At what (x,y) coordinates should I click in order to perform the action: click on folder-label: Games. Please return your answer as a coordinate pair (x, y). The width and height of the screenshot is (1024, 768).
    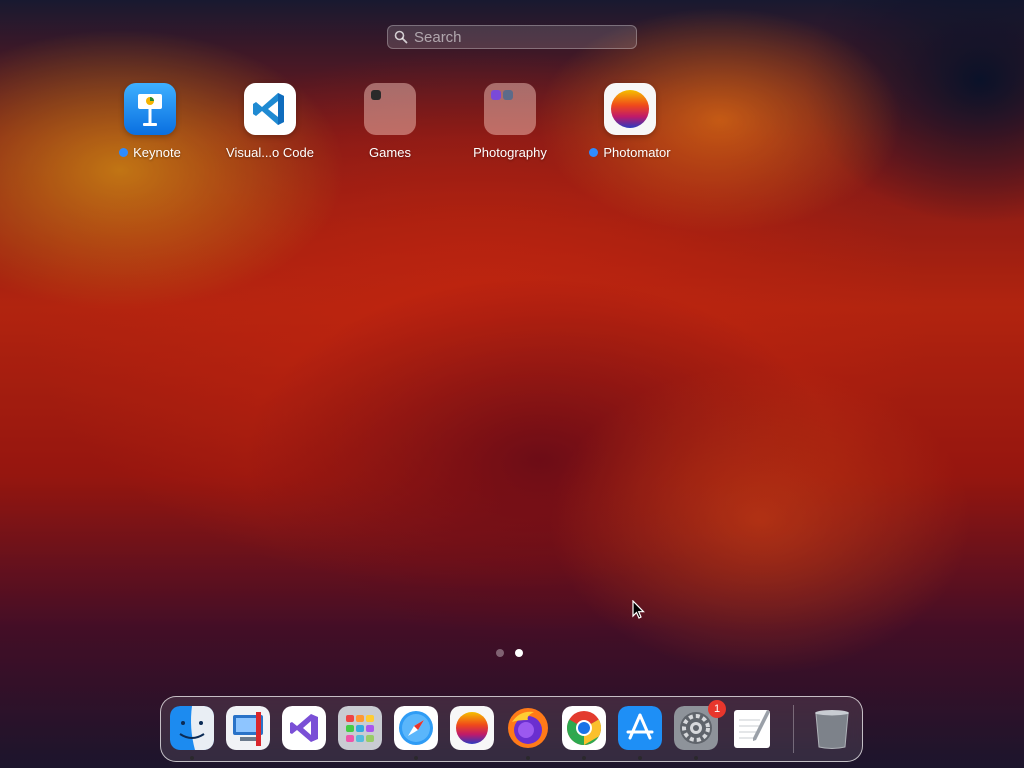
    Looking at the image, I should click on (390, 152).